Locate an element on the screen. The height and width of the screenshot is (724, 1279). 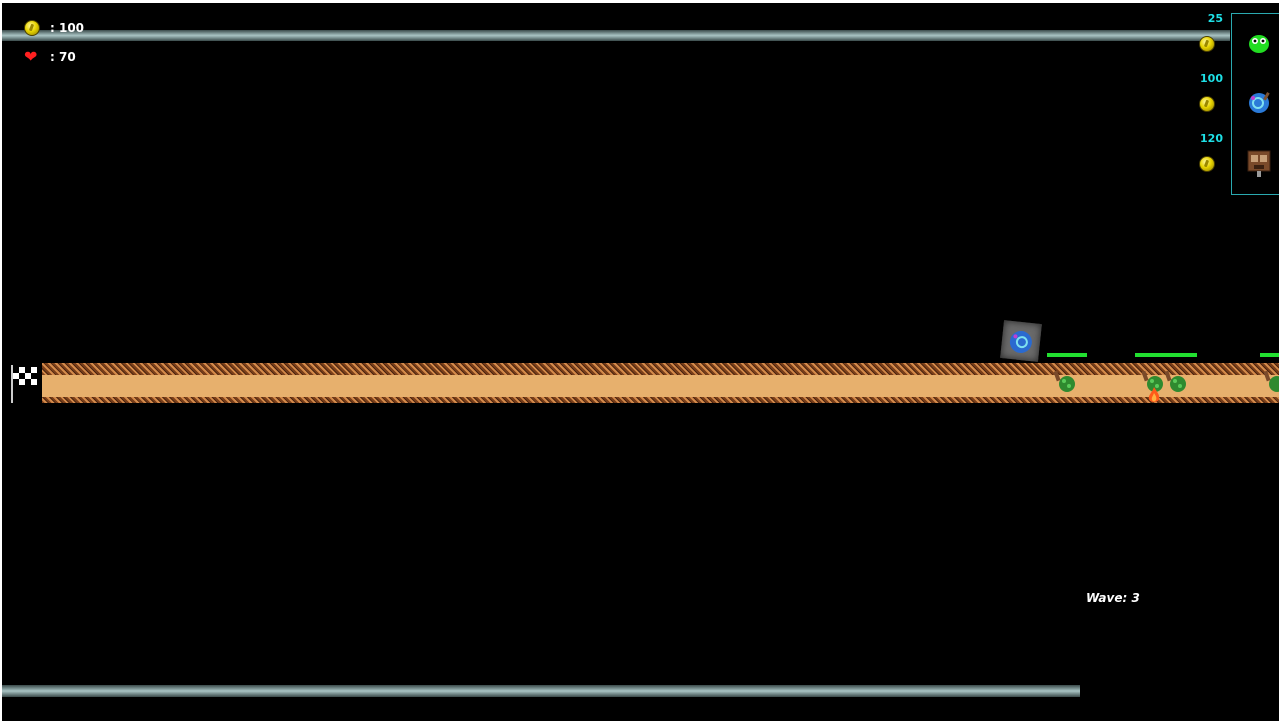
fire-projectile-icon is located at coordinates (1154, 394).